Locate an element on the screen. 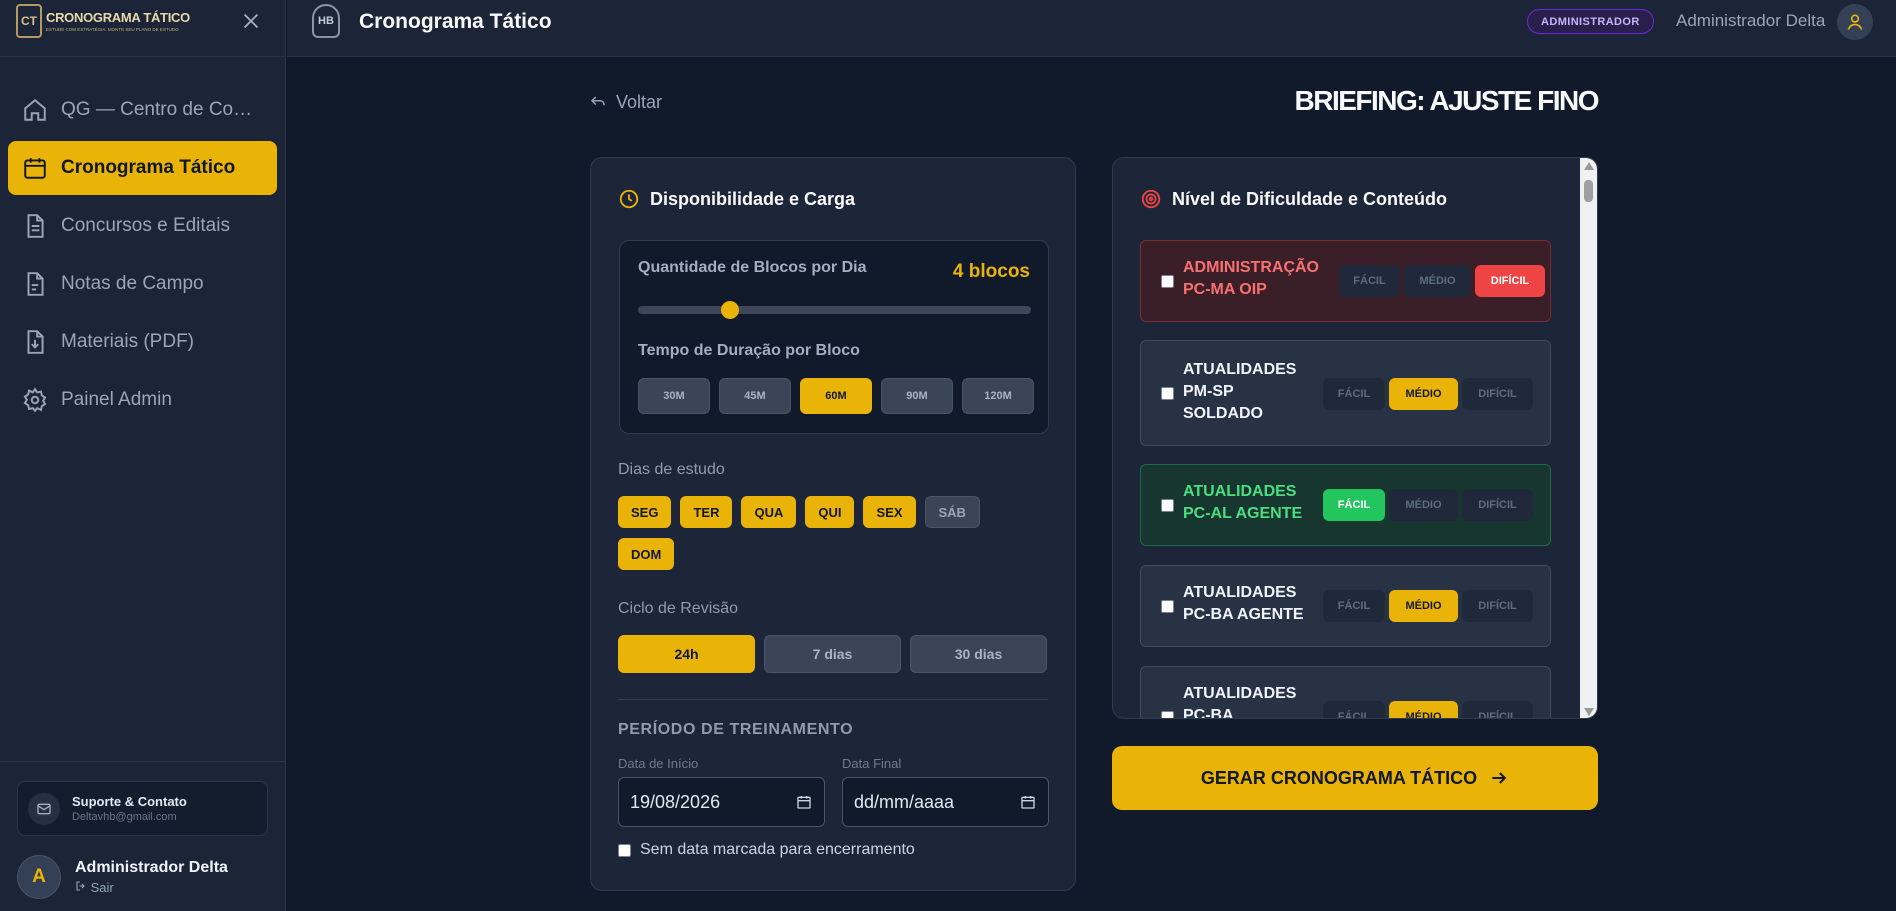  day-seg: SEG is located at coordinates (645, 512).